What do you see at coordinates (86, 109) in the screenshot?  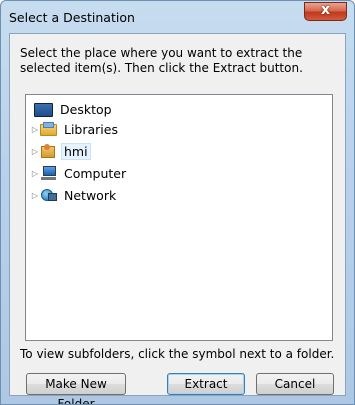 I see `tree-item-label: Desktop` at bounding box center [86, 109].